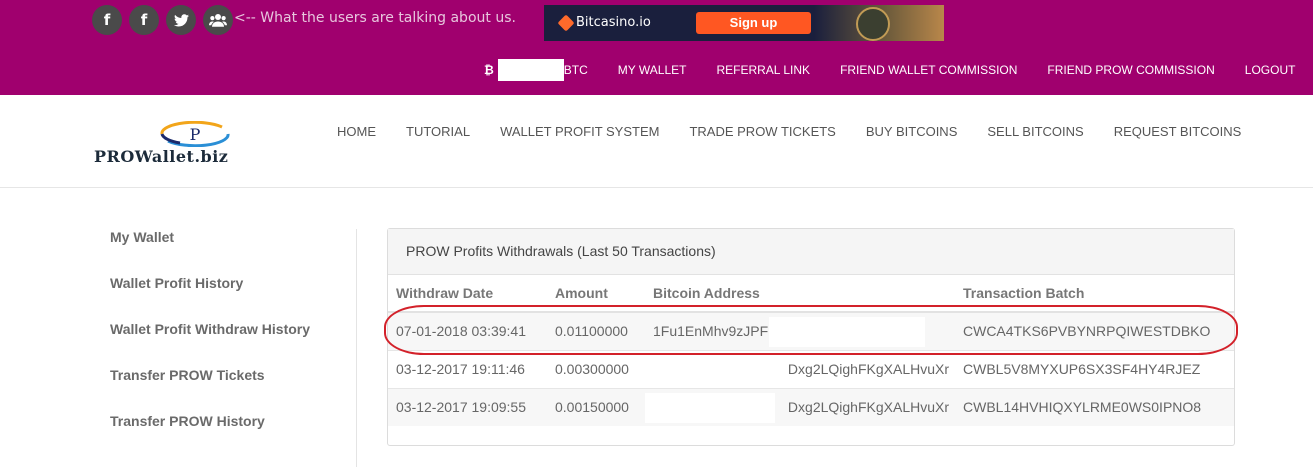 Image resolution: width=1313 pixels, height=467 pixels. Describe the element at coordinates (800, 294) in the screenshot. I see `column-header-address: Bitcoin Address` at that location.